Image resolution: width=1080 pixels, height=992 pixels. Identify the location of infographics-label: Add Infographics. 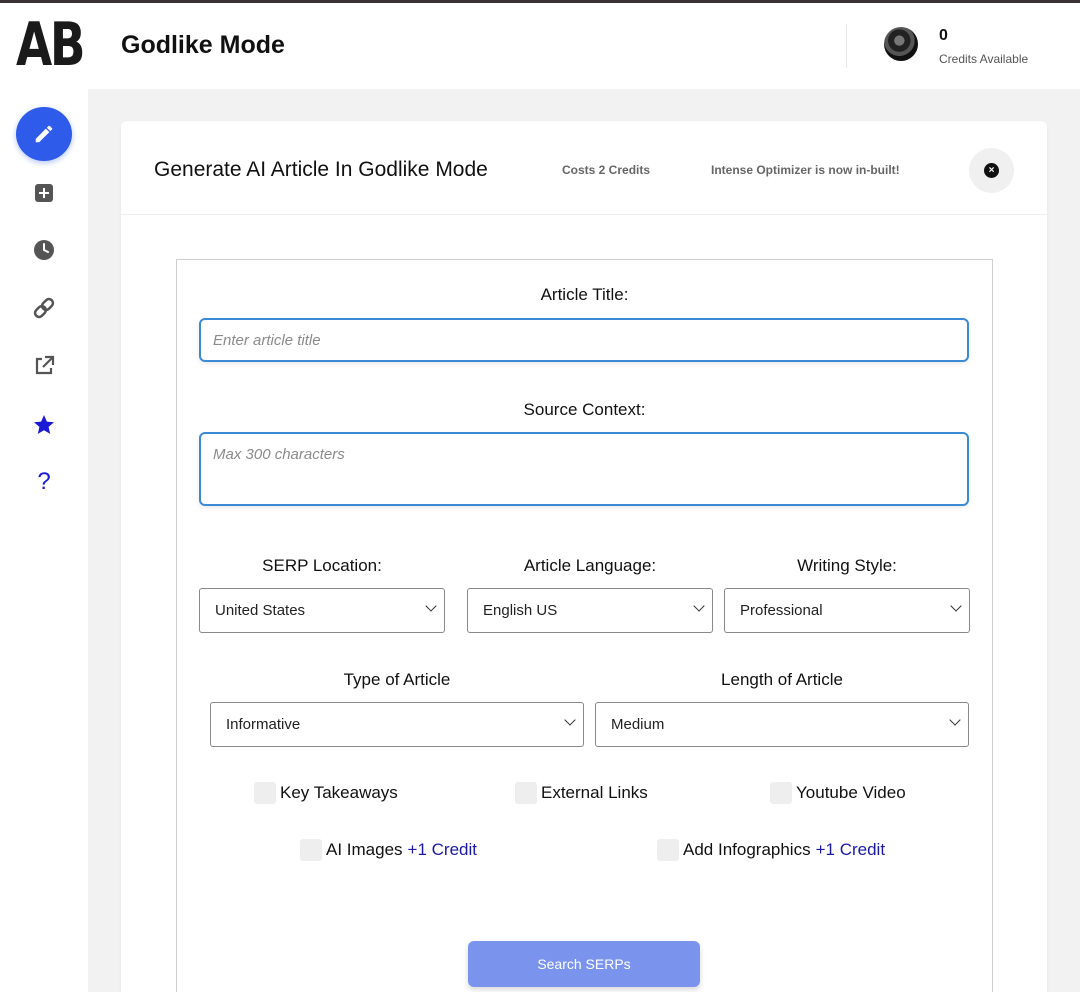
(747, 849).